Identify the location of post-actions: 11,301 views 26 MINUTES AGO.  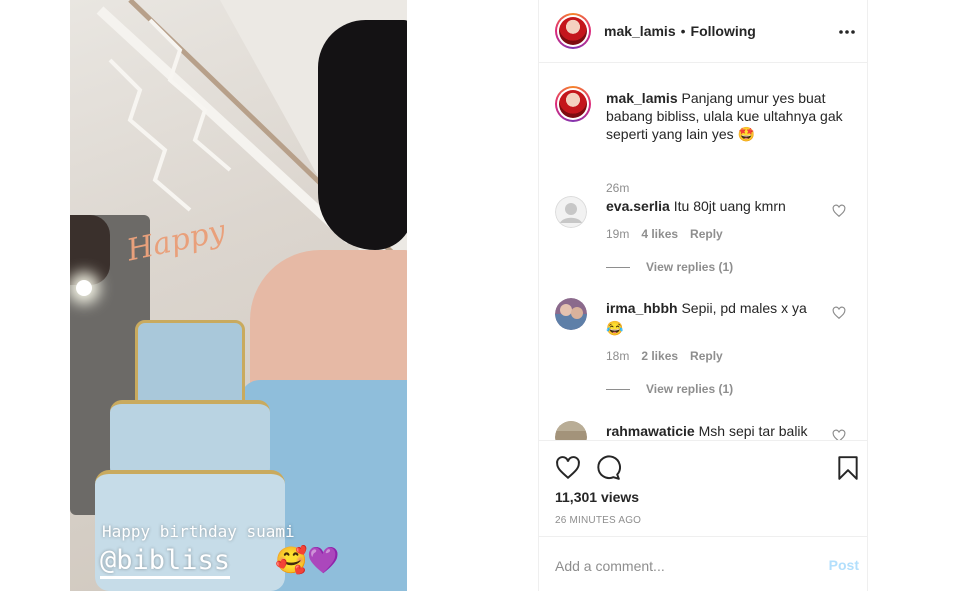
(704, 490).